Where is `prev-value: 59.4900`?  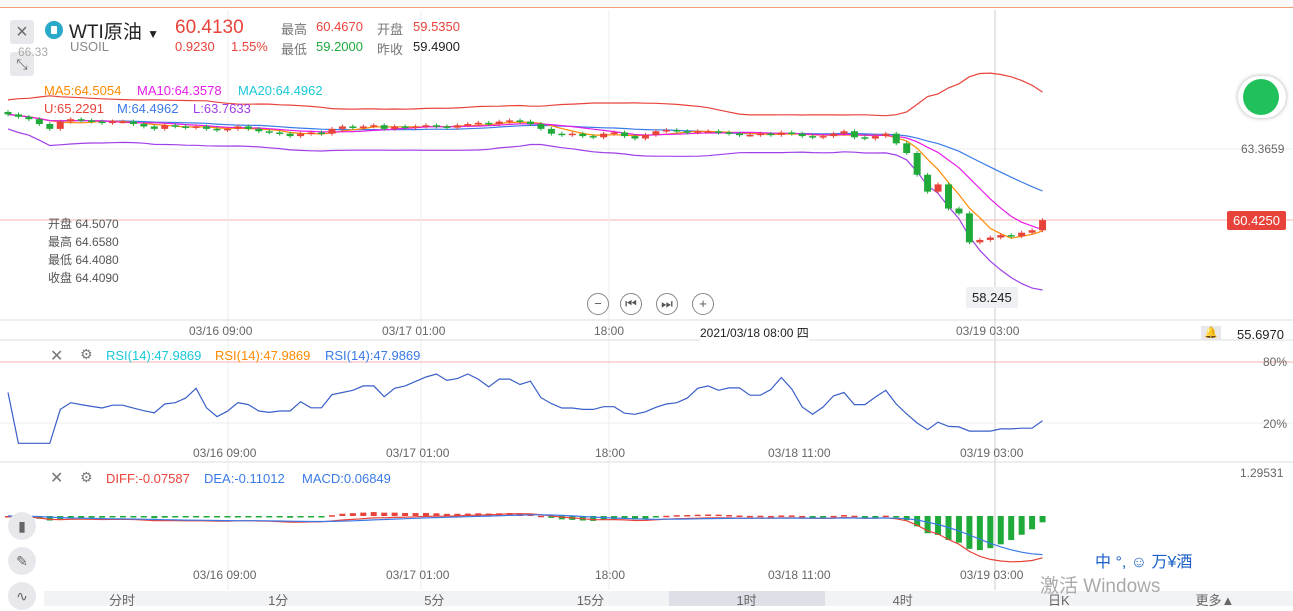 prev-value: 59.4900 is located at coordinates (436, 46).